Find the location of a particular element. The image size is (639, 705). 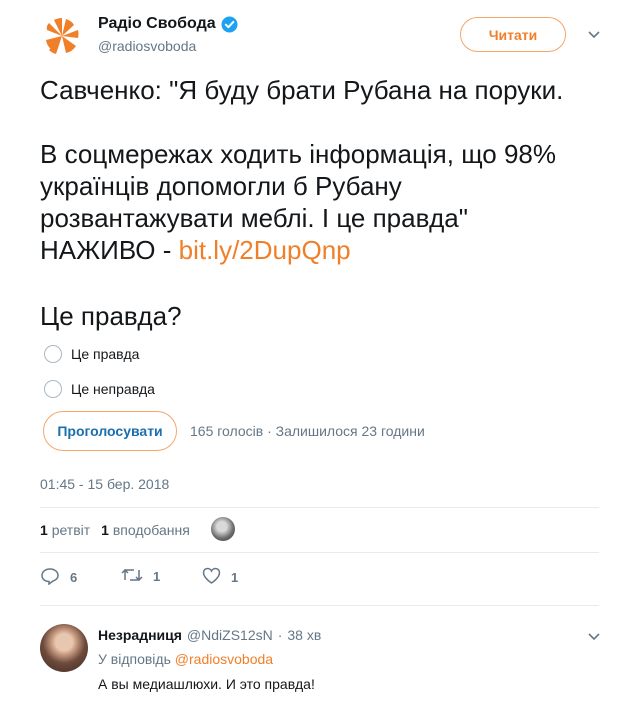

retweet-action: 1 is located at coordinates (140, 576).